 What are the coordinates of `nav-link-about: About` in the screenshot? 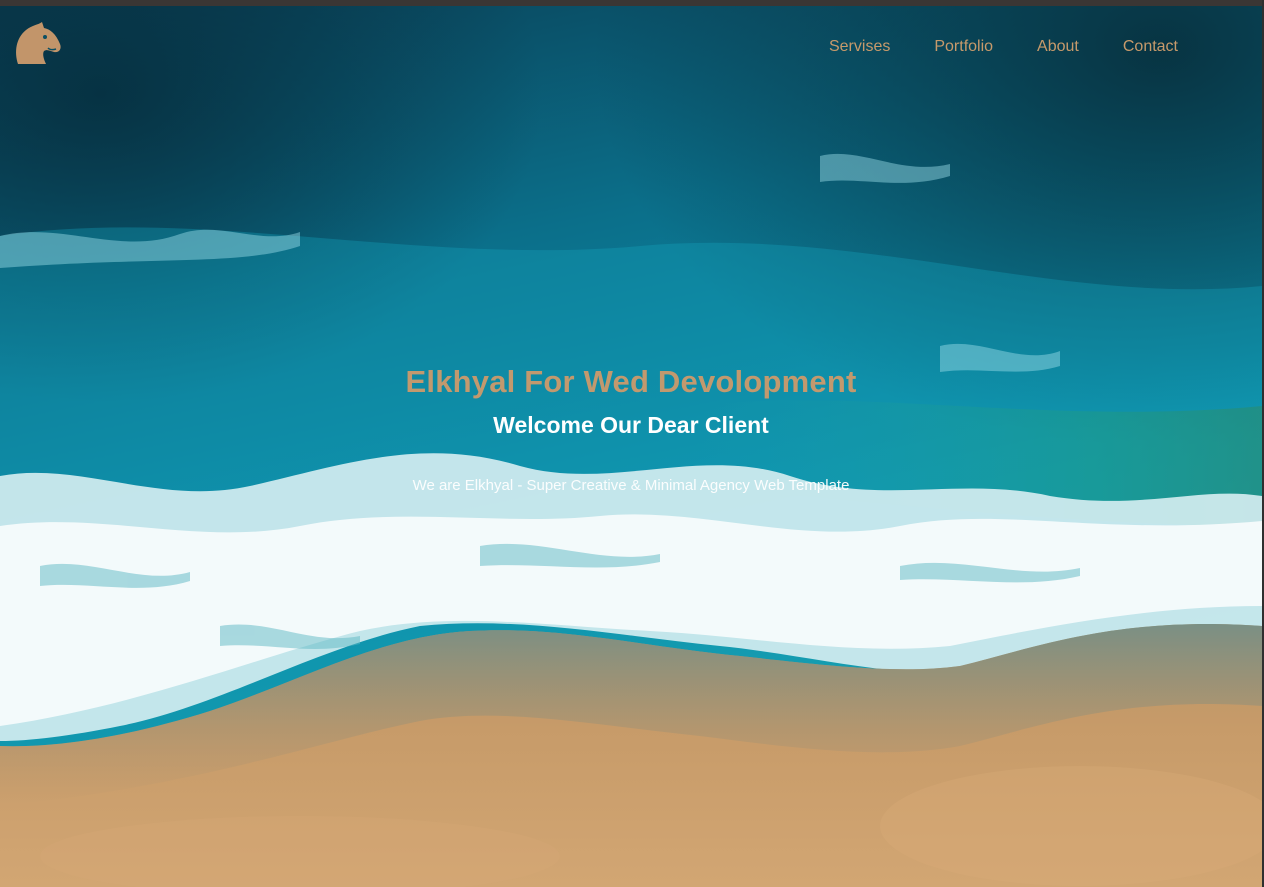 It's located at (1058, 47).